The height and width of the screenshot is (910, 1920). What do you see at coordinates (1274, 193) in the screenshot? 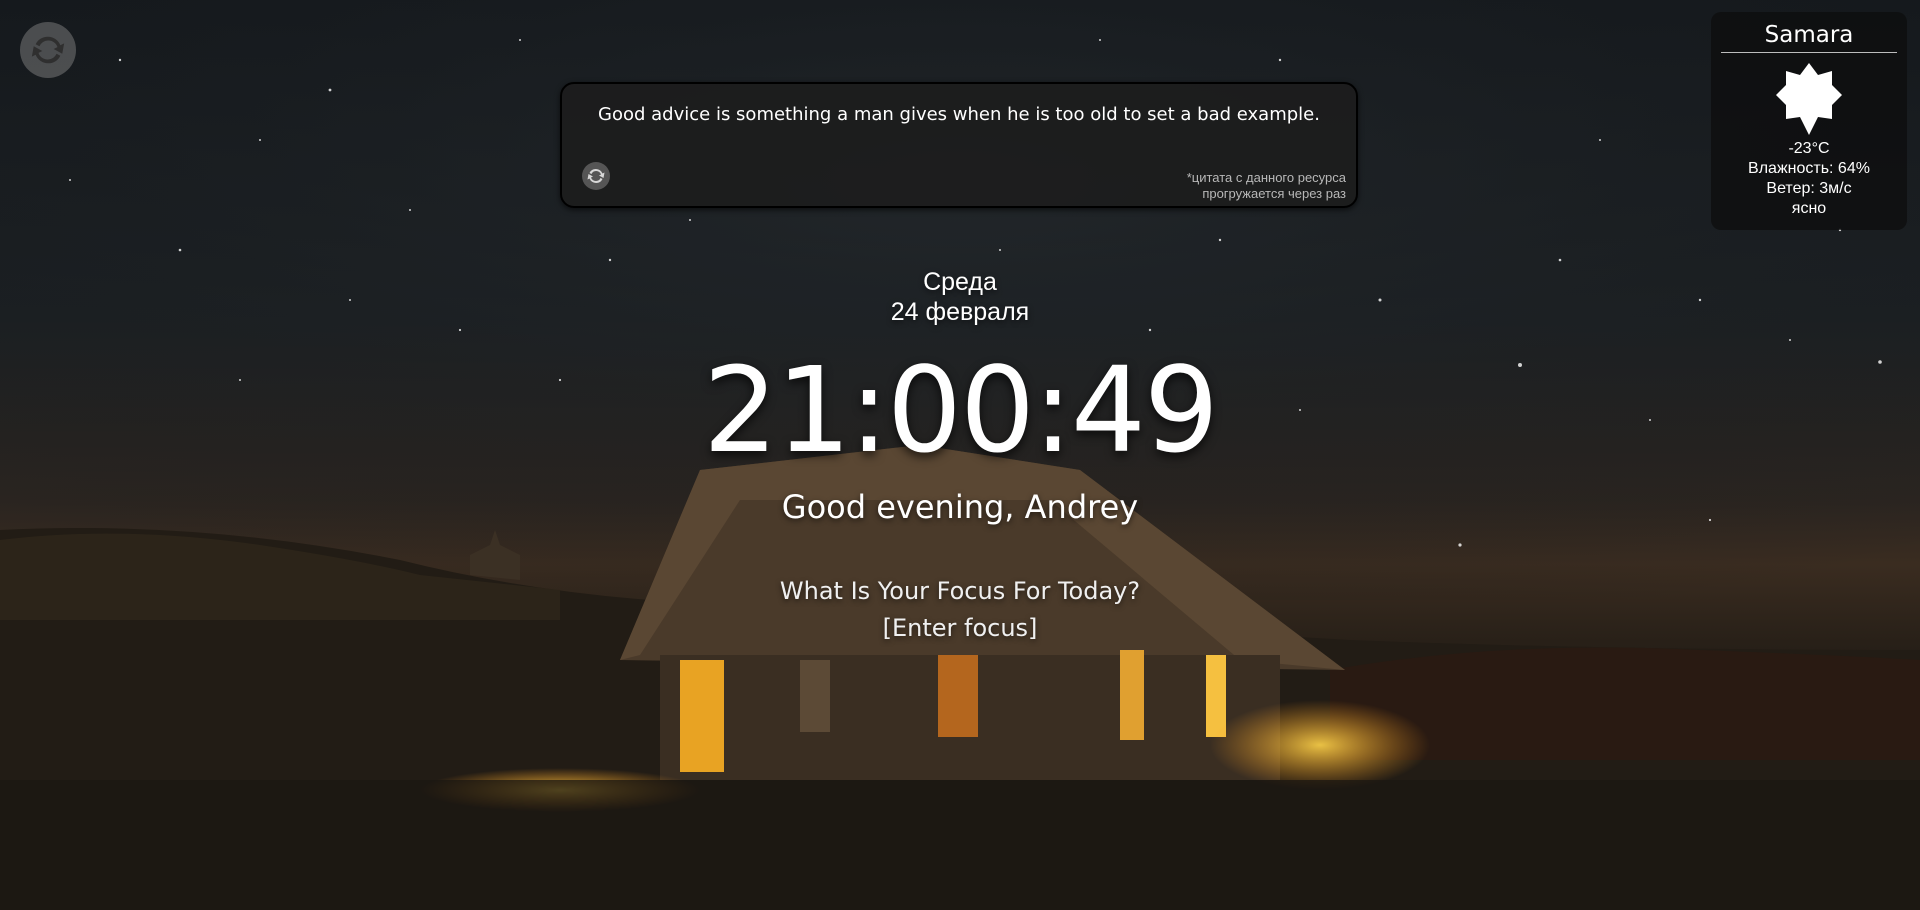
I see `quote-note-line-2: прогружается через раз` at bounding box center [1274, 193].